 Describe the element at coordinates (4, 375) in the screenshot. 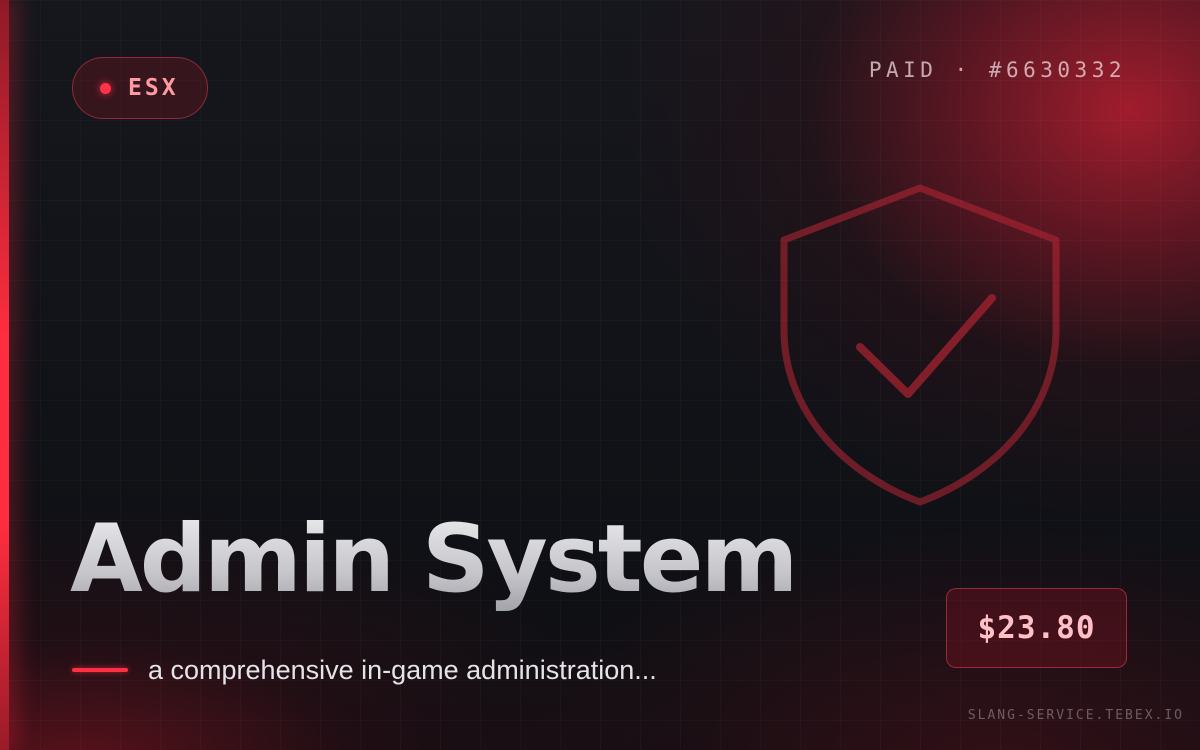

I see `left-accent-bar` at that location.